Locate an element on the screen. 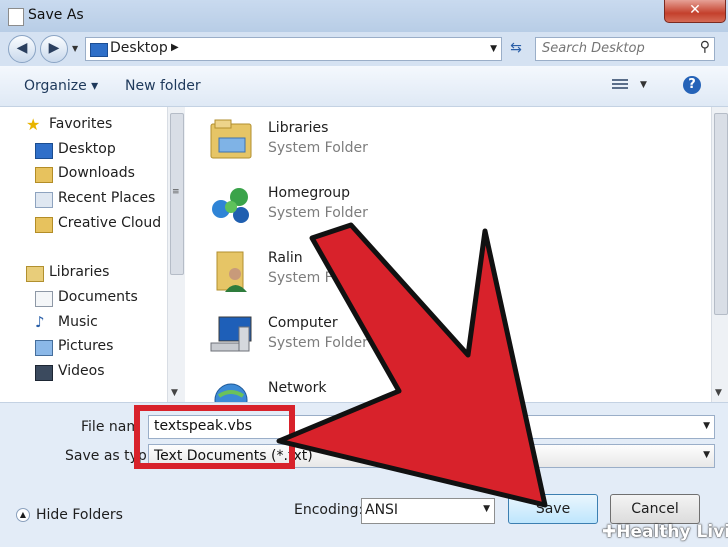 The height and width of the screenshot is (547, 728). search-icon: ⚲ is located at coordinates (705, 47).